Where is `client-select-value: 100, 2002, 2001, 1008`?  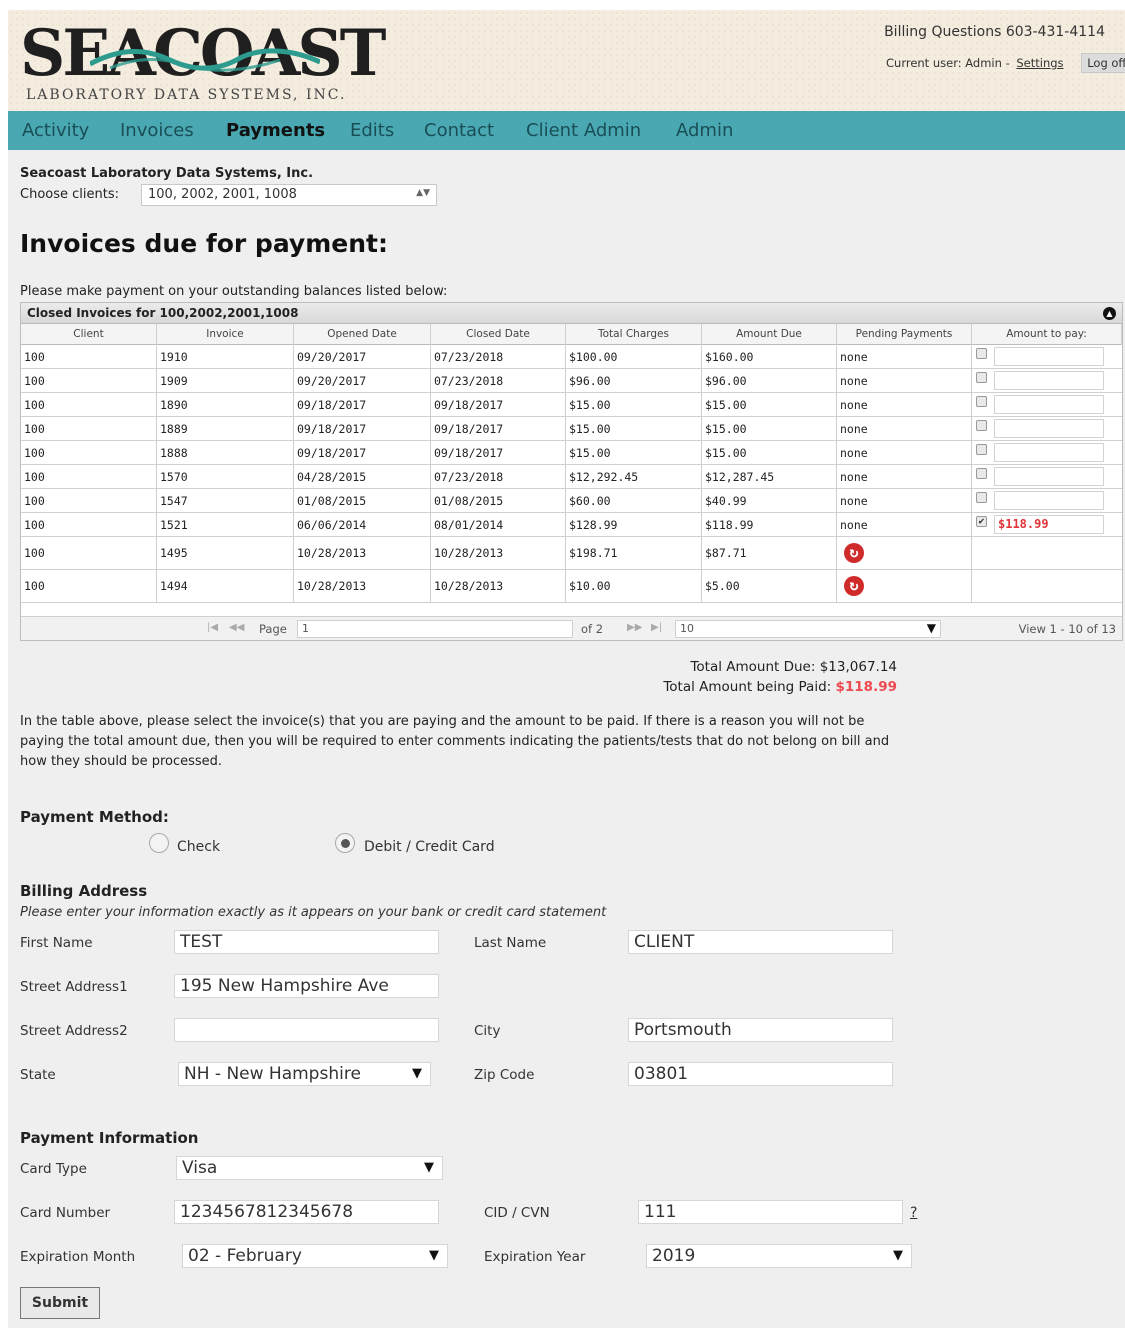 client-select-value: 100, 2002, 2001, 1008 is located at coordinates (222, 194).